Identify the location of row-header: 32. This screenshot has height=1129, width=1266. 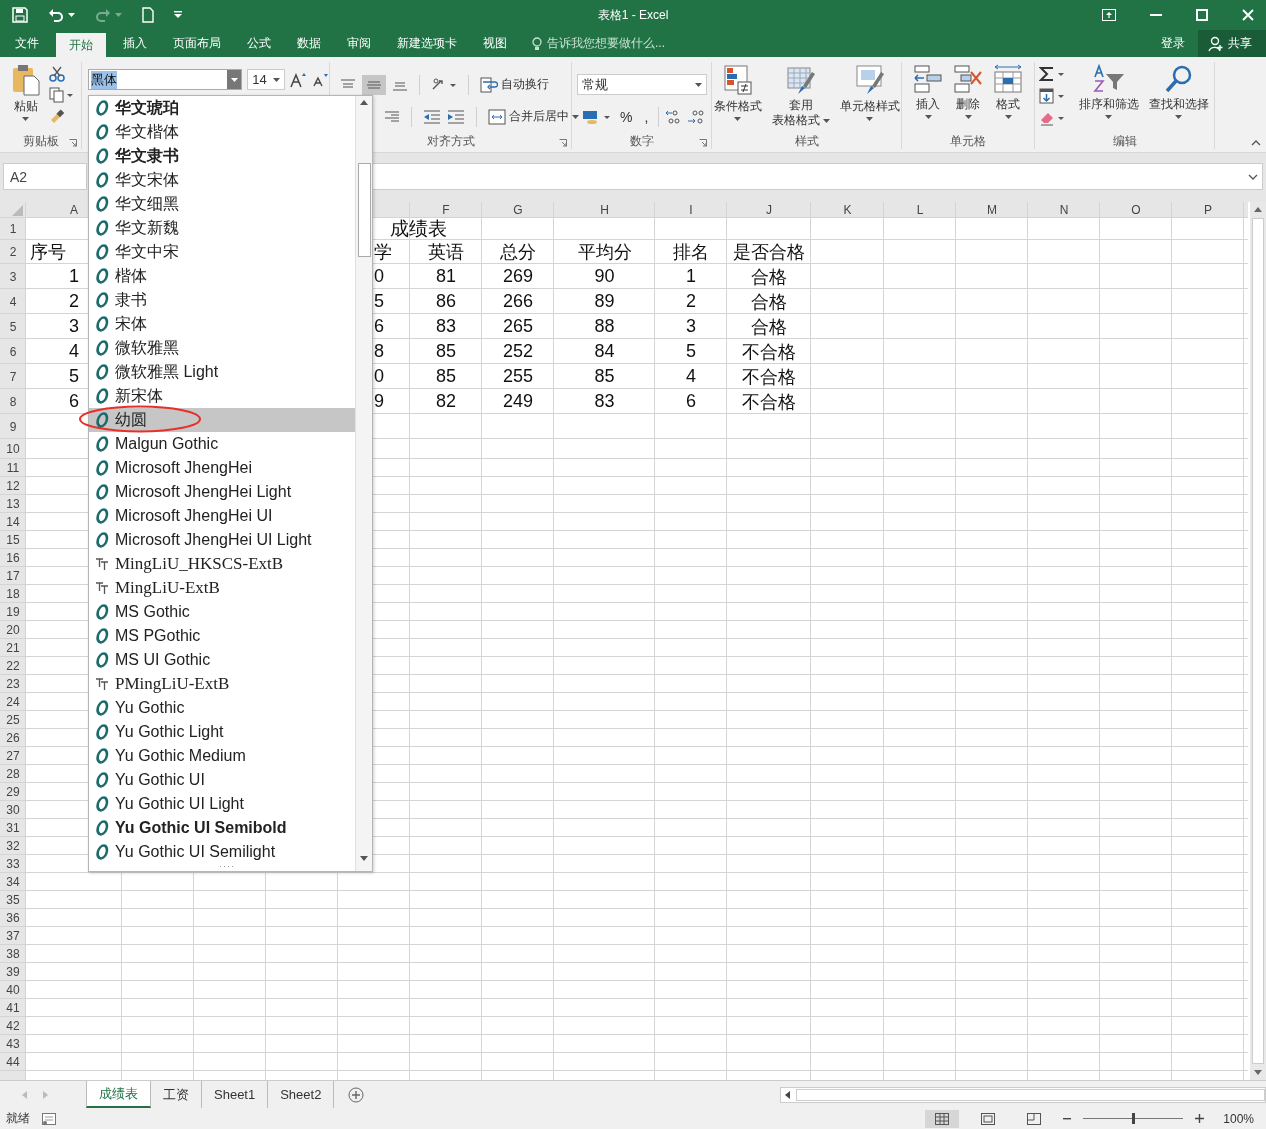
(13, 846).